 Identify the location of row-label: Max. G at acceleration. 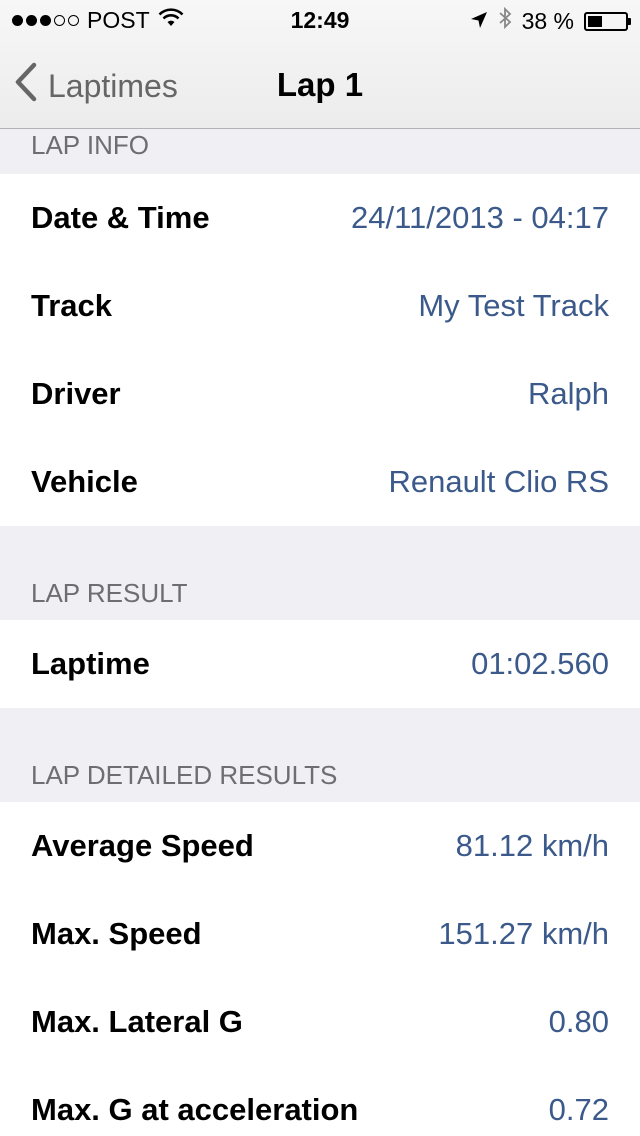
(195, 1109).